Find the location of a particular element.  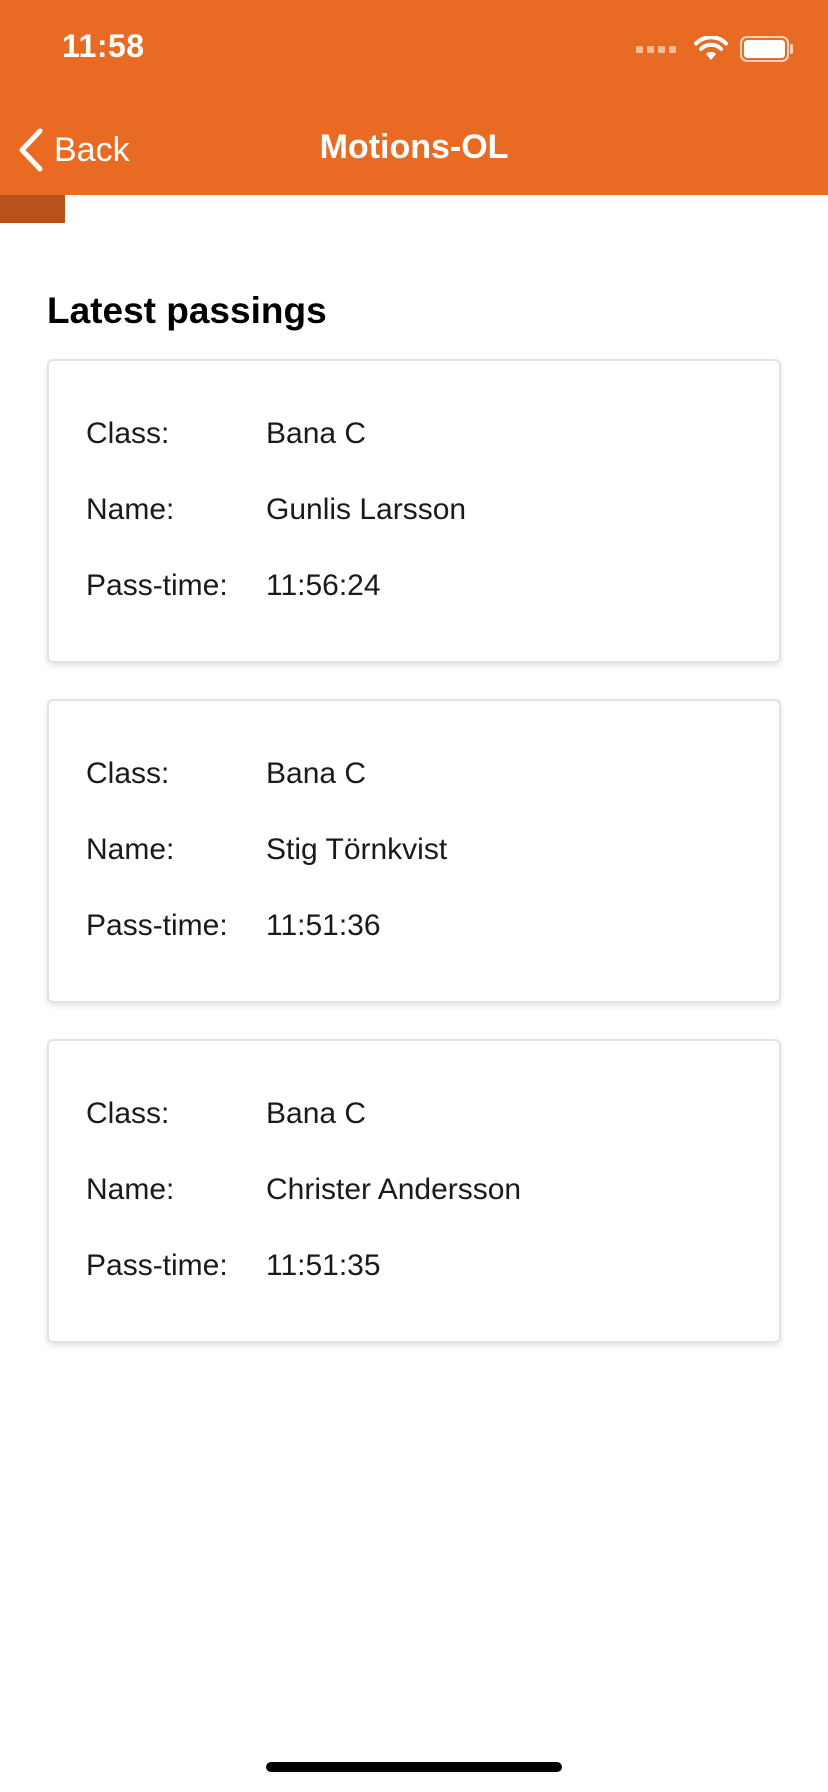

name-value: Stig Törnkvist is located at coordinates (357, 849).